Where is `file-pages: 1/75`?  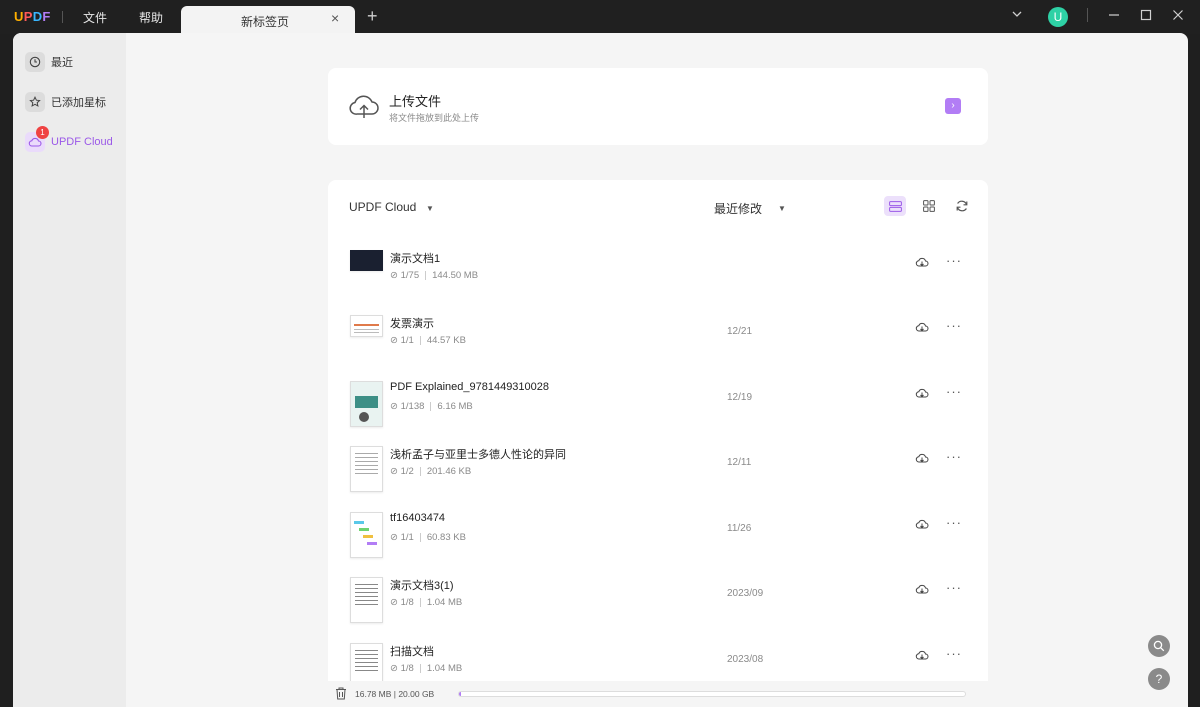
file-pages: 1/75 is located at coordinates (410, 275).